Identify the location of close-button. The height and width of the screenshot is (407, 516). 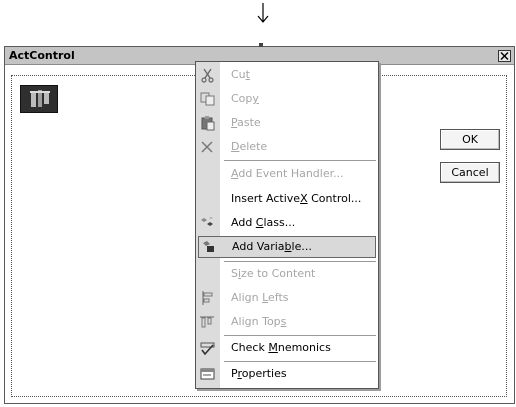
(504, 56).